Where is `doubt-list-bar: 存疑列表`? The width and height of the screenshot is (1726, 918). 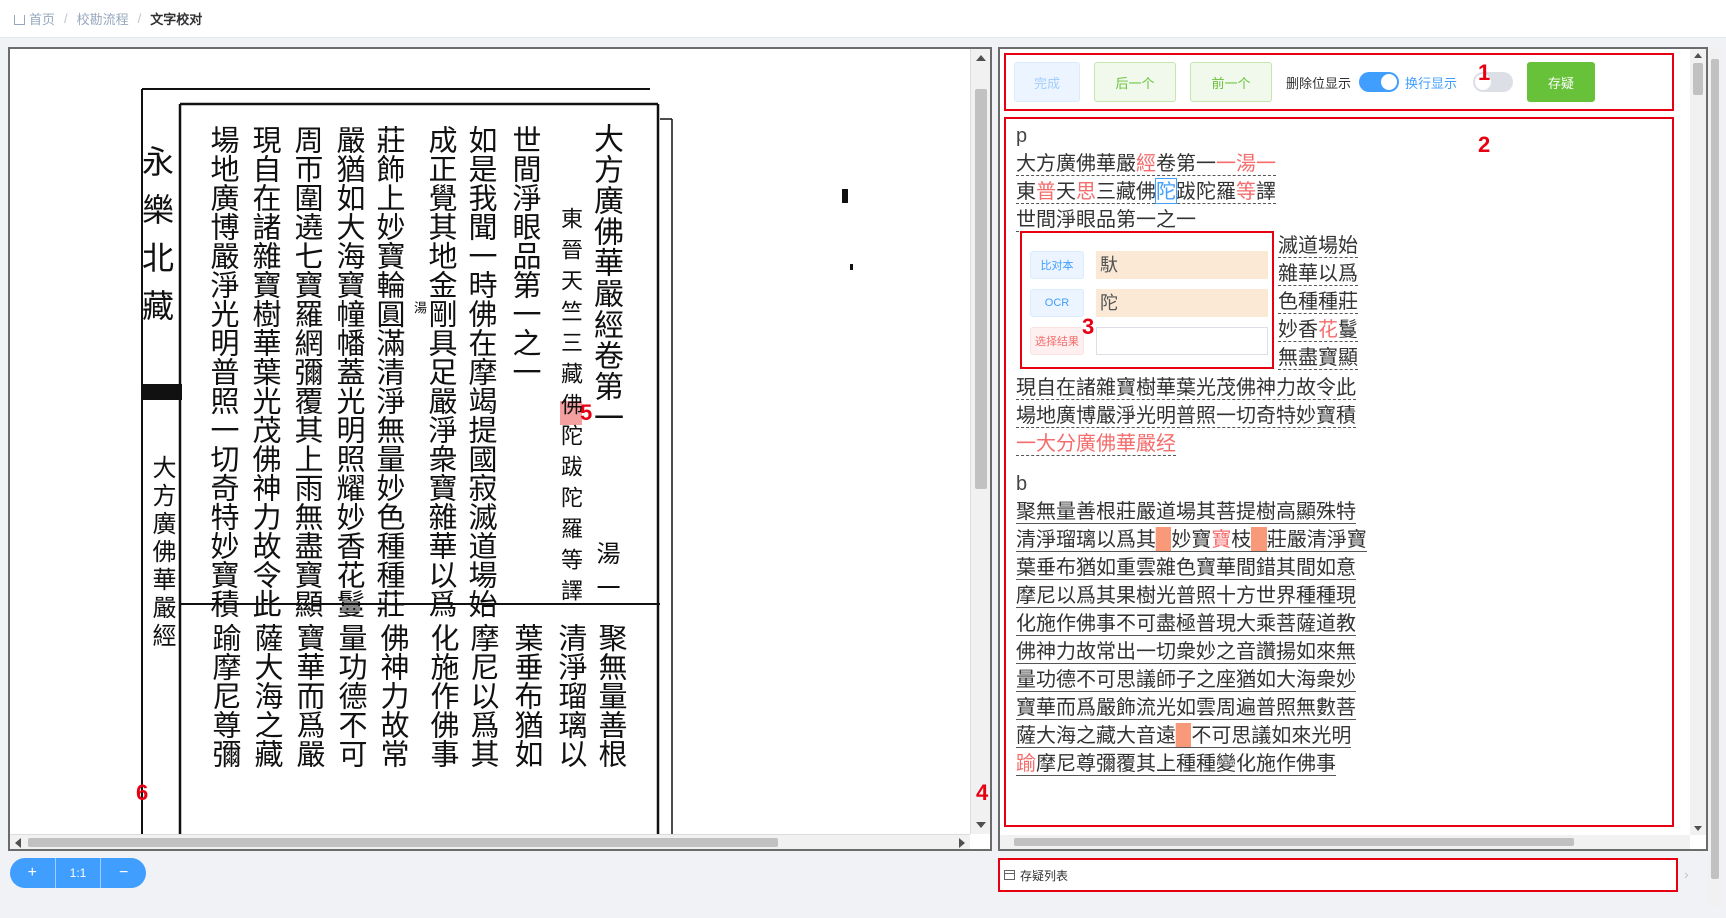 doubt-list-bar: 存疑列表 is located at coordinates (1338, 875).